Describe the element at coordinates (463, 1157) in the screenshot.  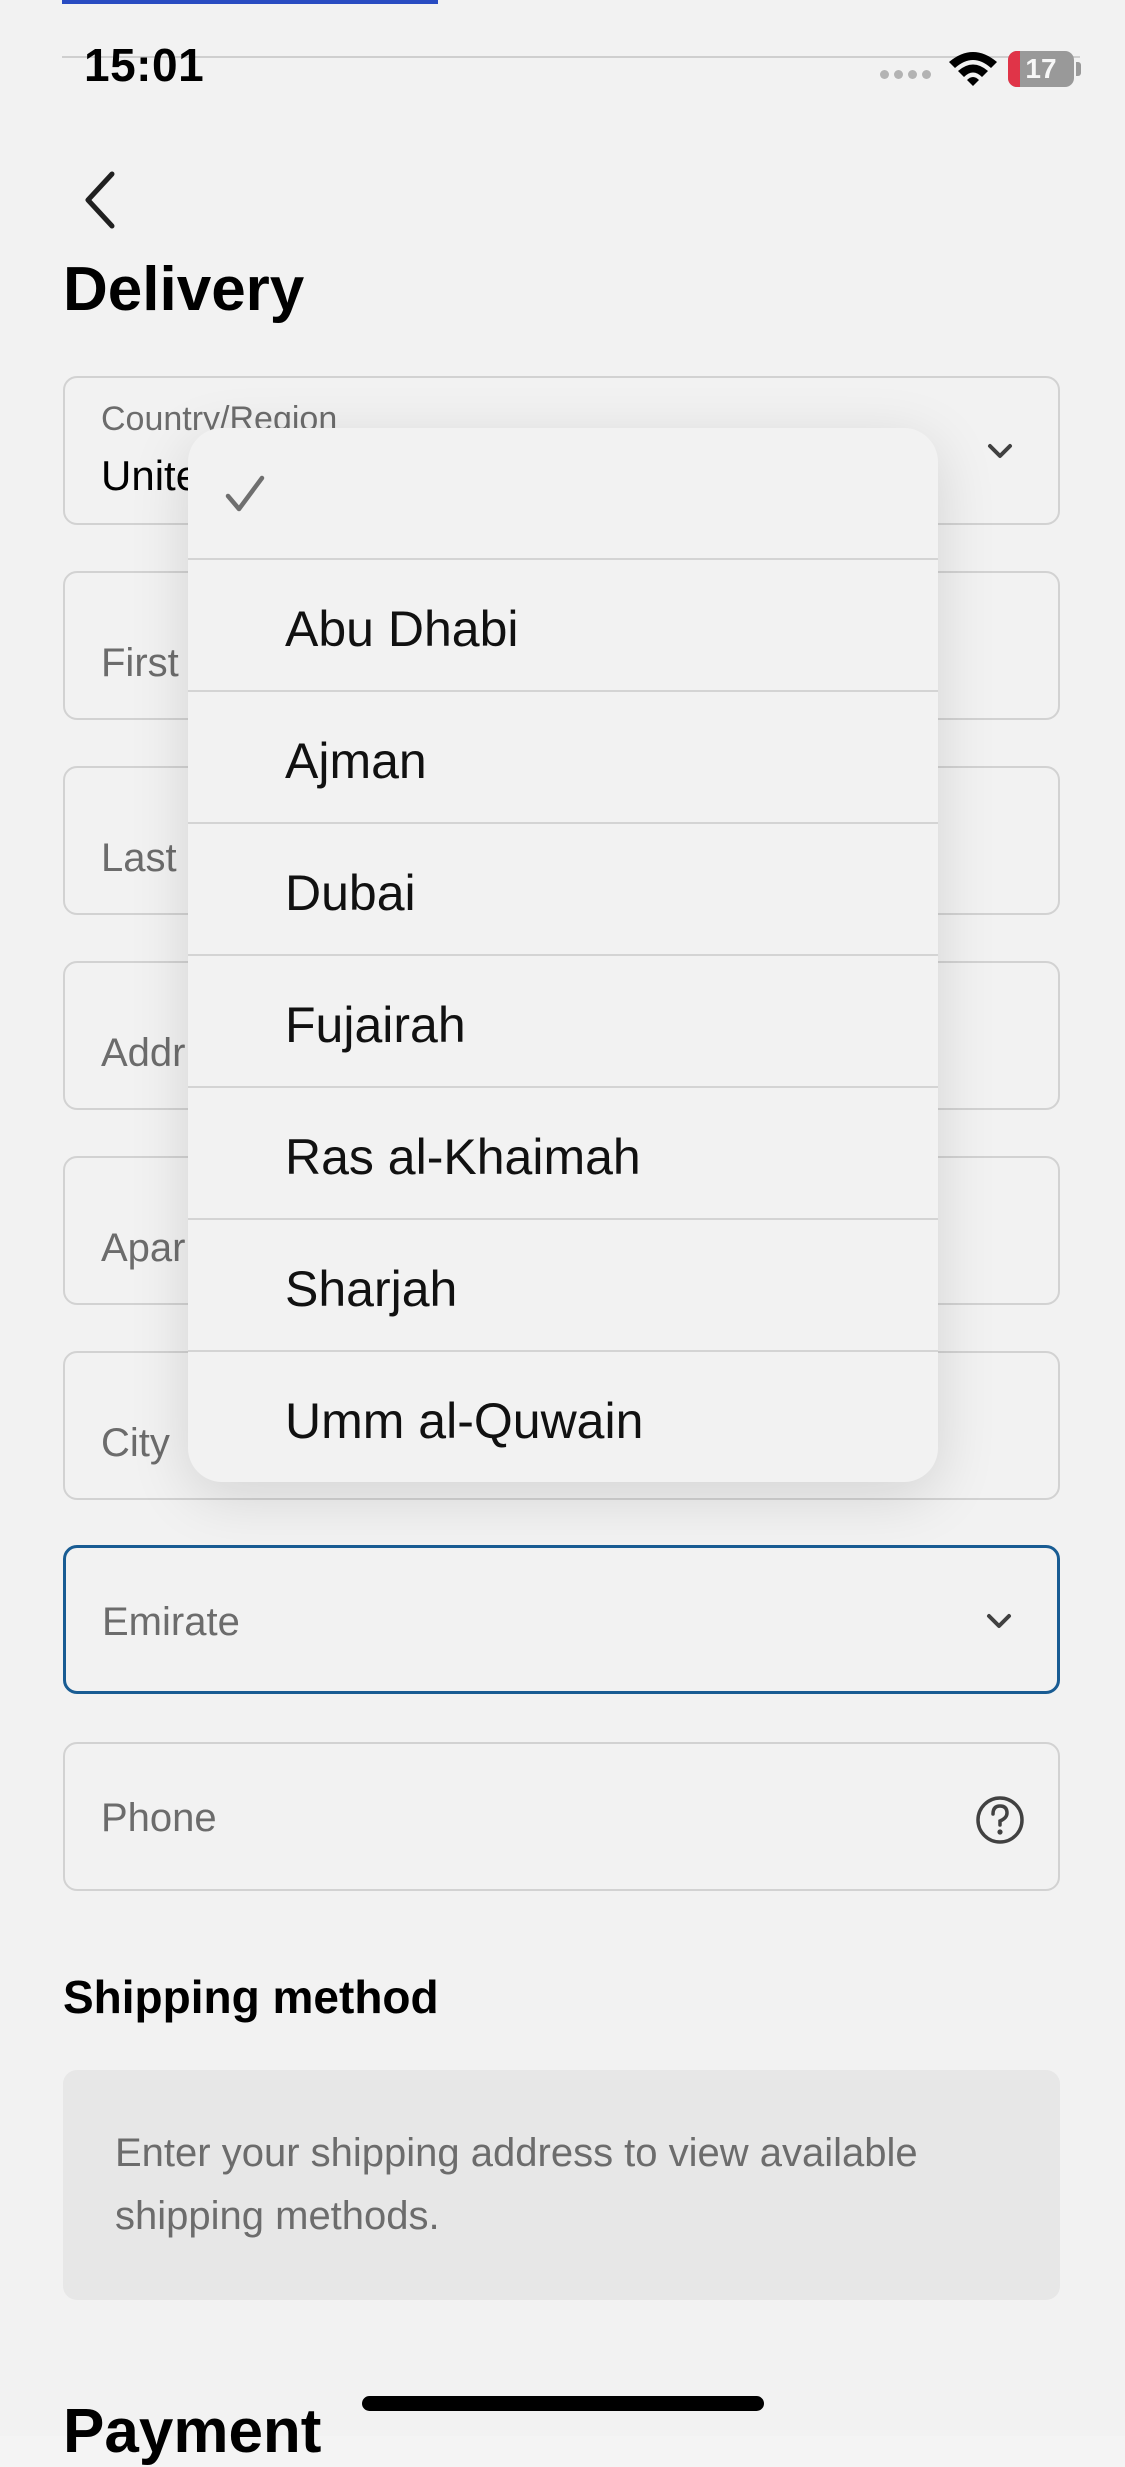
I see `dropdown-option-label: Ras al-Khaimah` at that location.